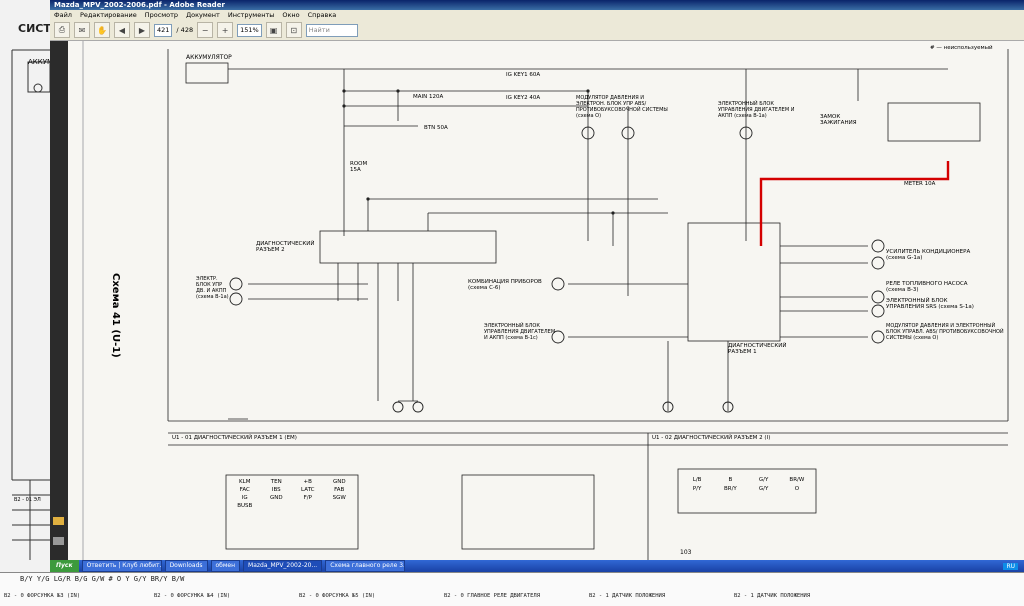 Image resolution: width=1024 pixels, height=606 pixels. What do you see at coordinates (185, 30) in the screenshot?
I see `page-total: / 428` at bounding box center [185, 30].